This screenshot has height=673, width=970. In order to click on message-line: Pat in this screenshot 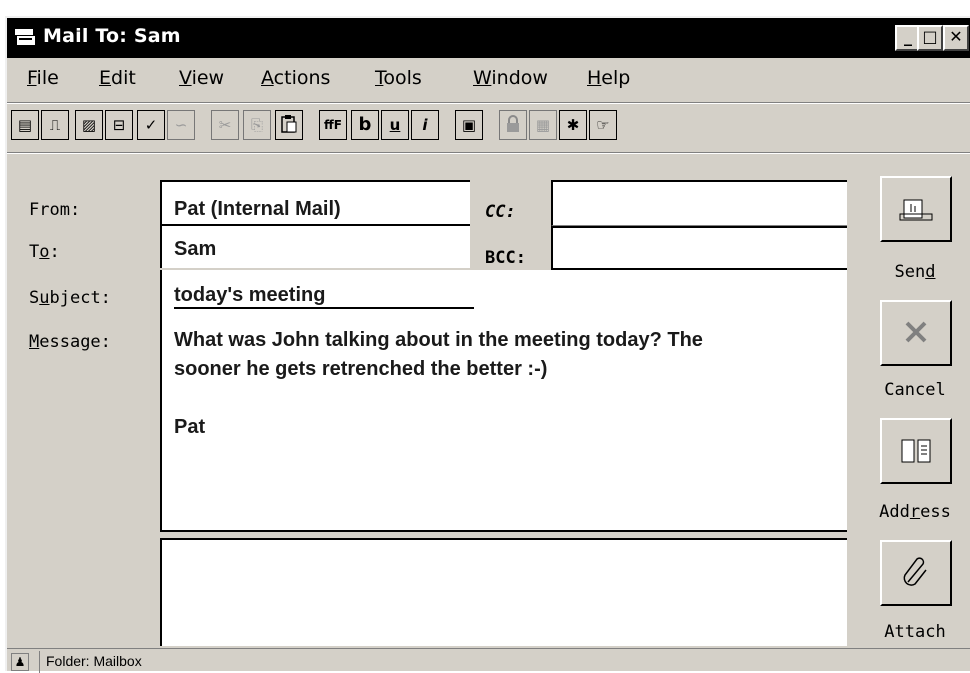, I will do `click(190, 427)`.